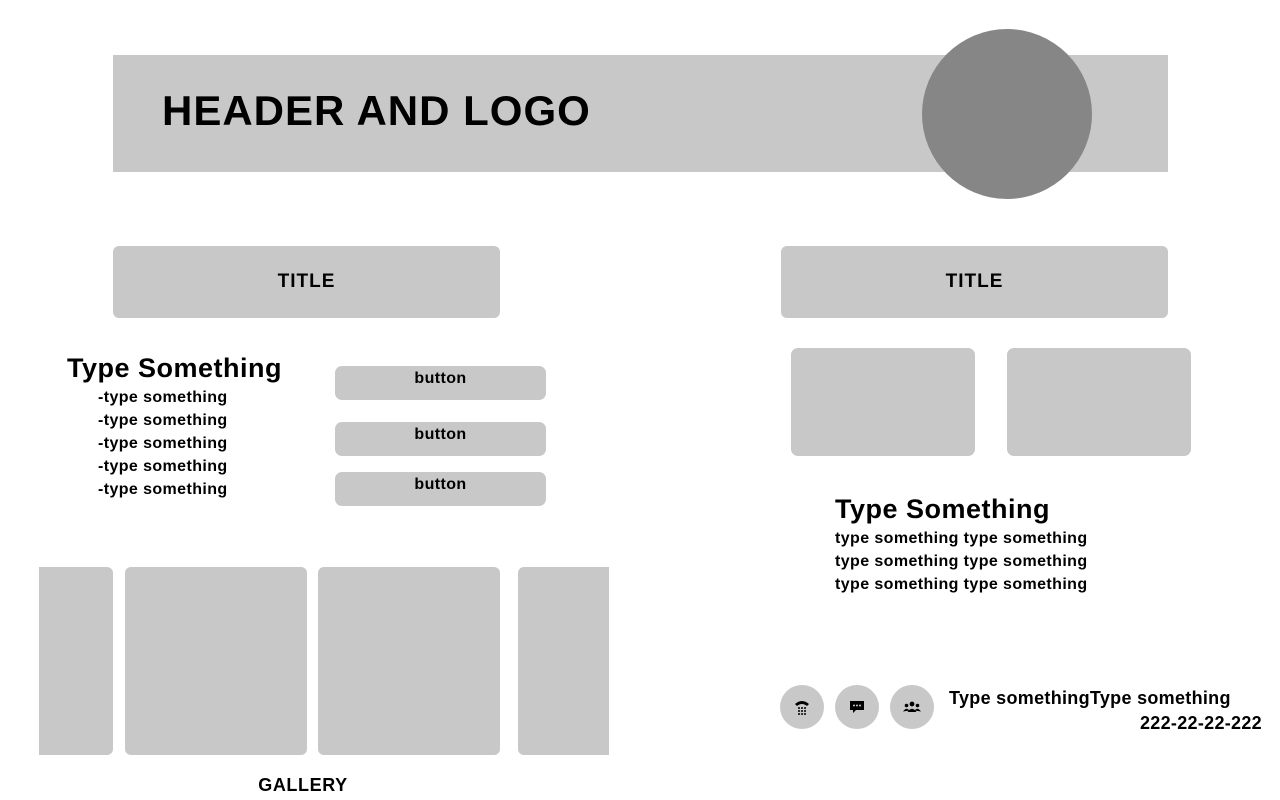  I want to click on group-button, so click(912, 707).